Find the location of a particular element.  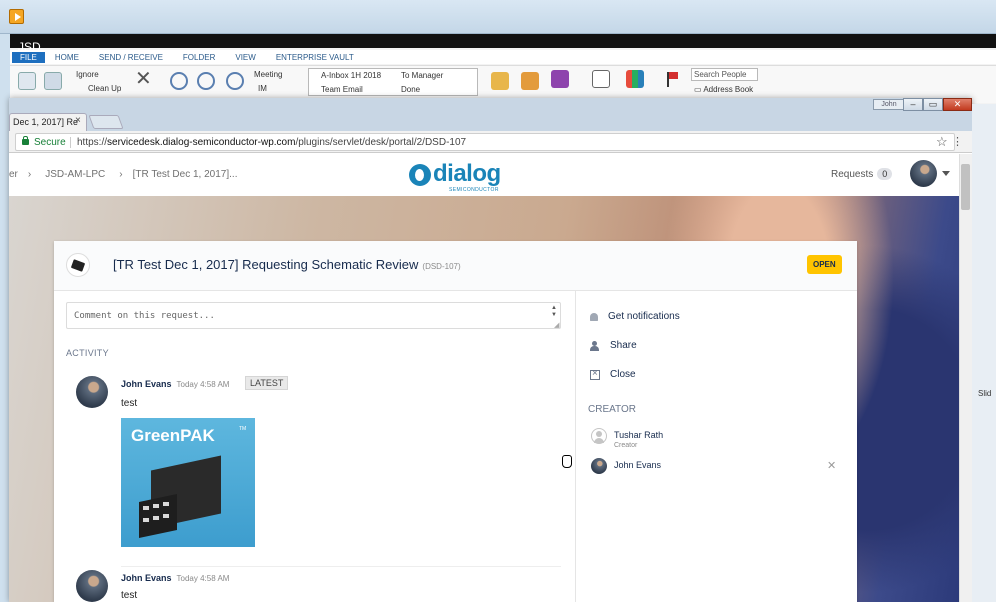

dialog-logo-mark-icon is located at coordinates (420, 175).